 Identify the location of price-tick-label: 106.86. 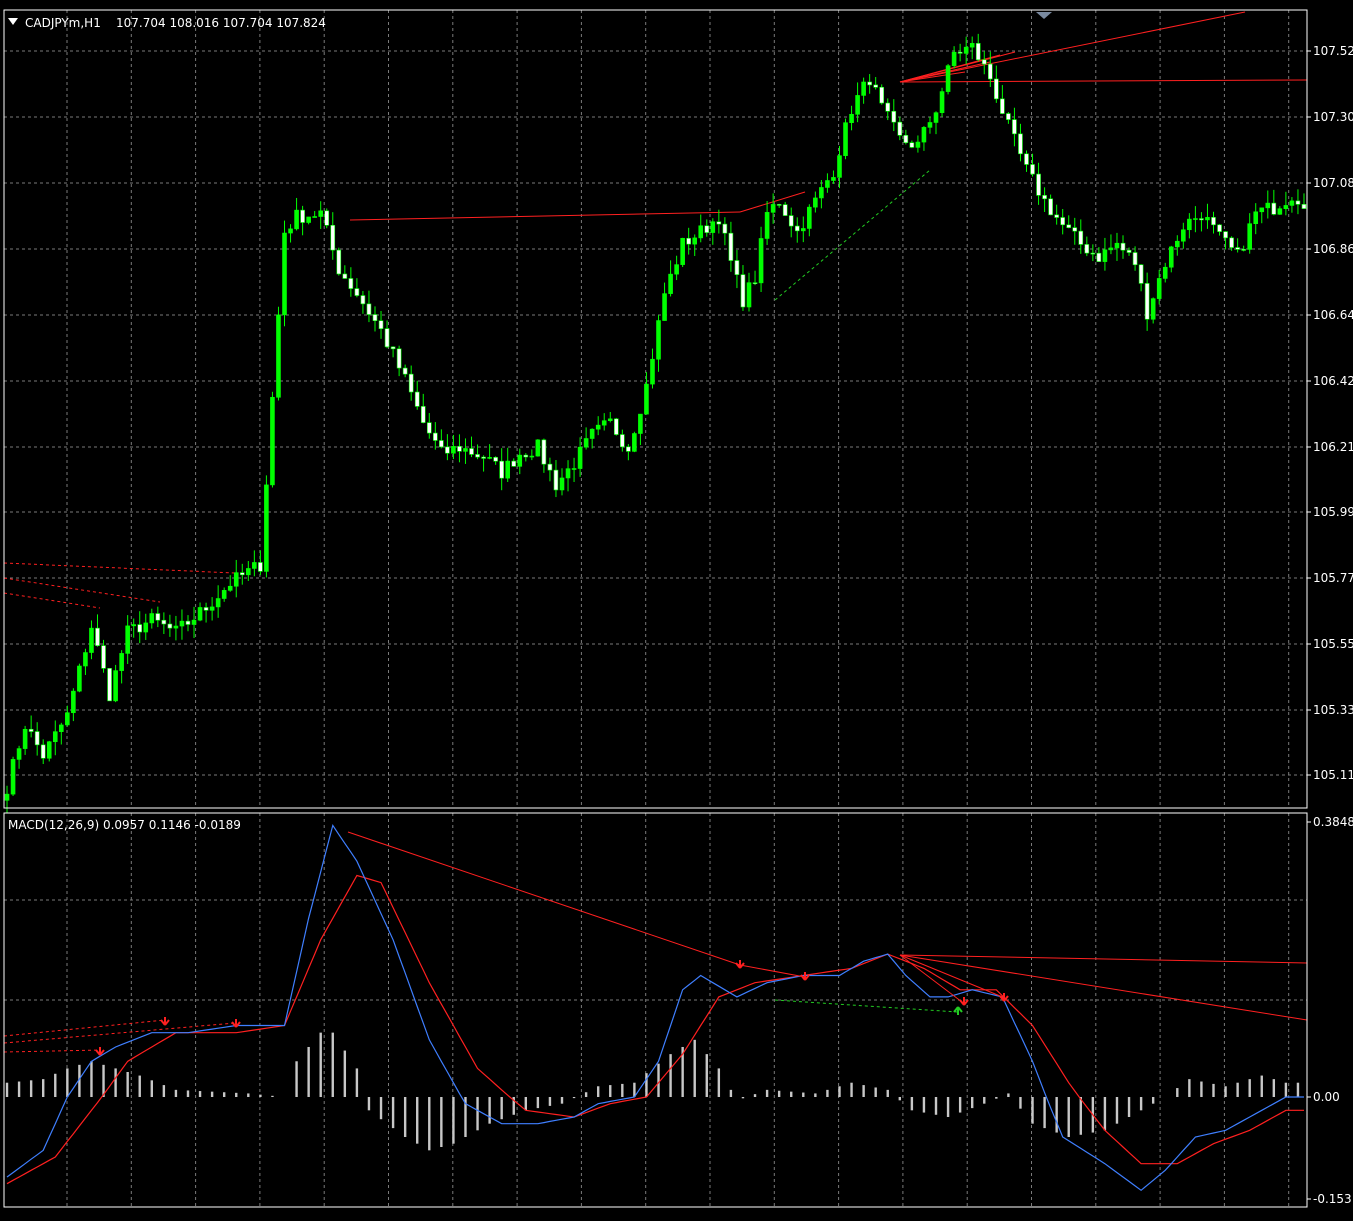
(1333, 249).